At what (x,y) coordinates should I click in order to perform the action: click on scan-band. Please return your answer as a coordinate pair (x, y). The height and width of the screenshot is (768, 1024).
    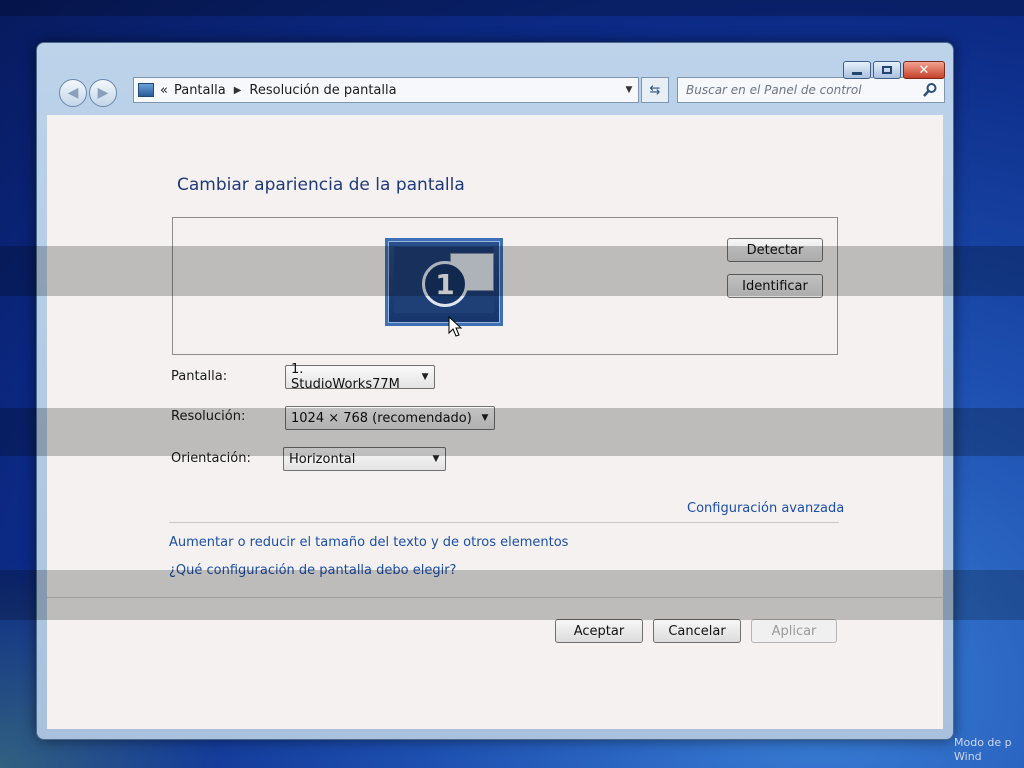
    Looking at the image, I should click on (512, 8).